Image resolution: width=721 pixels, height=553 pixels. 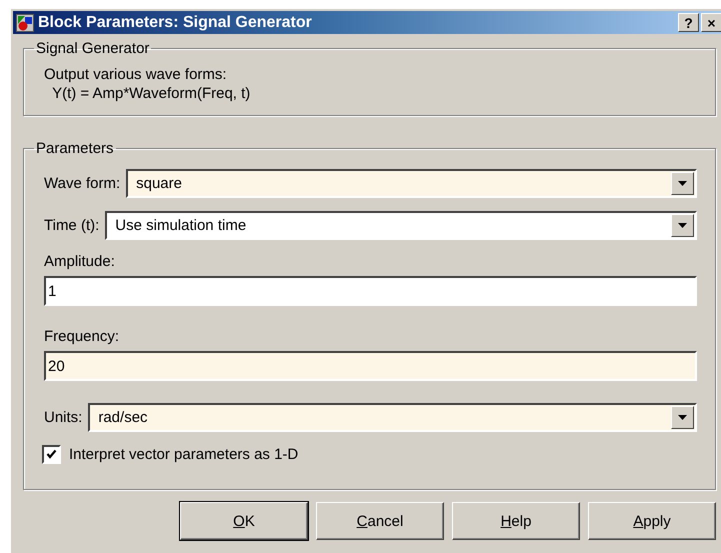 I want to click on checkbox, so click(x=51, y=454).